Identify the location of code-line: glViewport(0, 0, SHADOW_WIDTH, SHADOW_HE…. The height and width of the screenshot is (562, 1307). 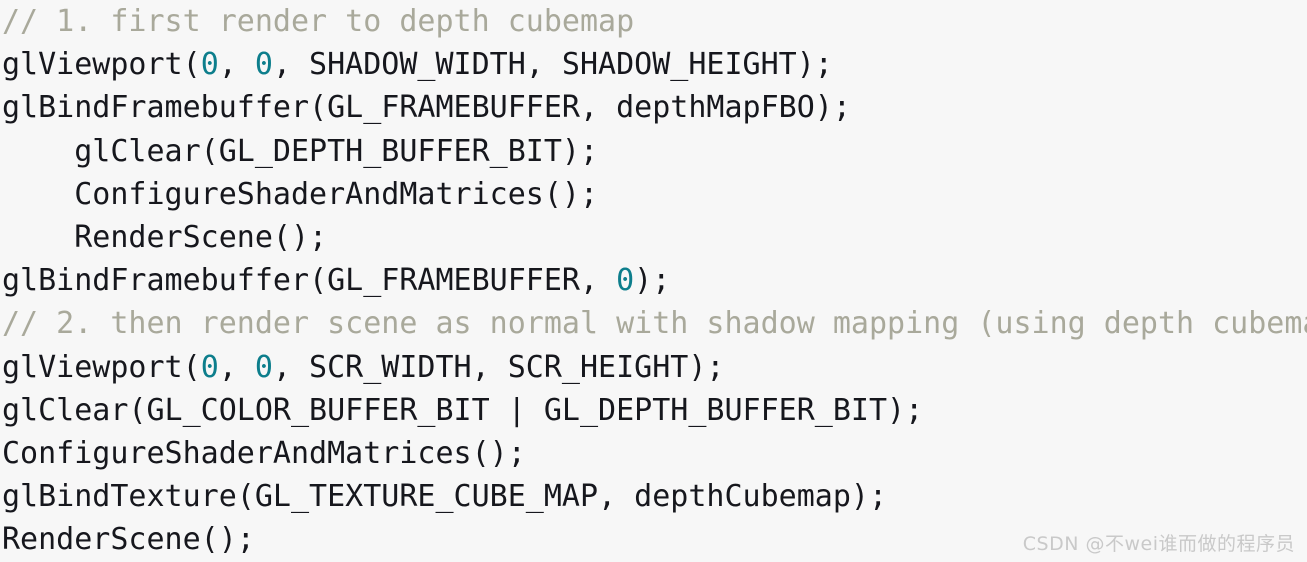
(653, 64).